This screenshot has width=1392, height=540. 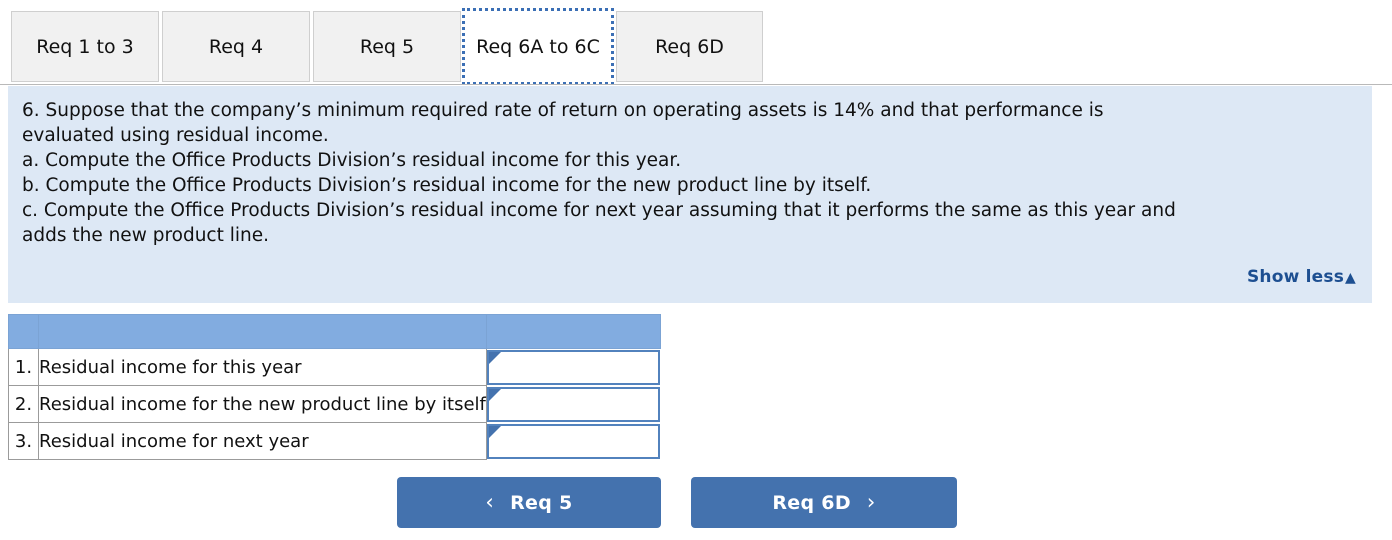 I want to click on tab-label: Req 6A to 6C, so click(x=538, y=46).